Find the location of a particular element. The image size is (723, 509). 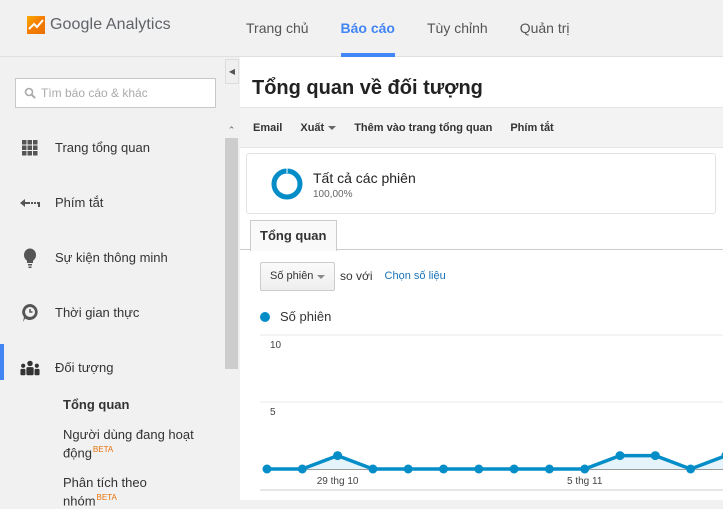

chart-legend: Số phiên is located at coordinates (295, 316).